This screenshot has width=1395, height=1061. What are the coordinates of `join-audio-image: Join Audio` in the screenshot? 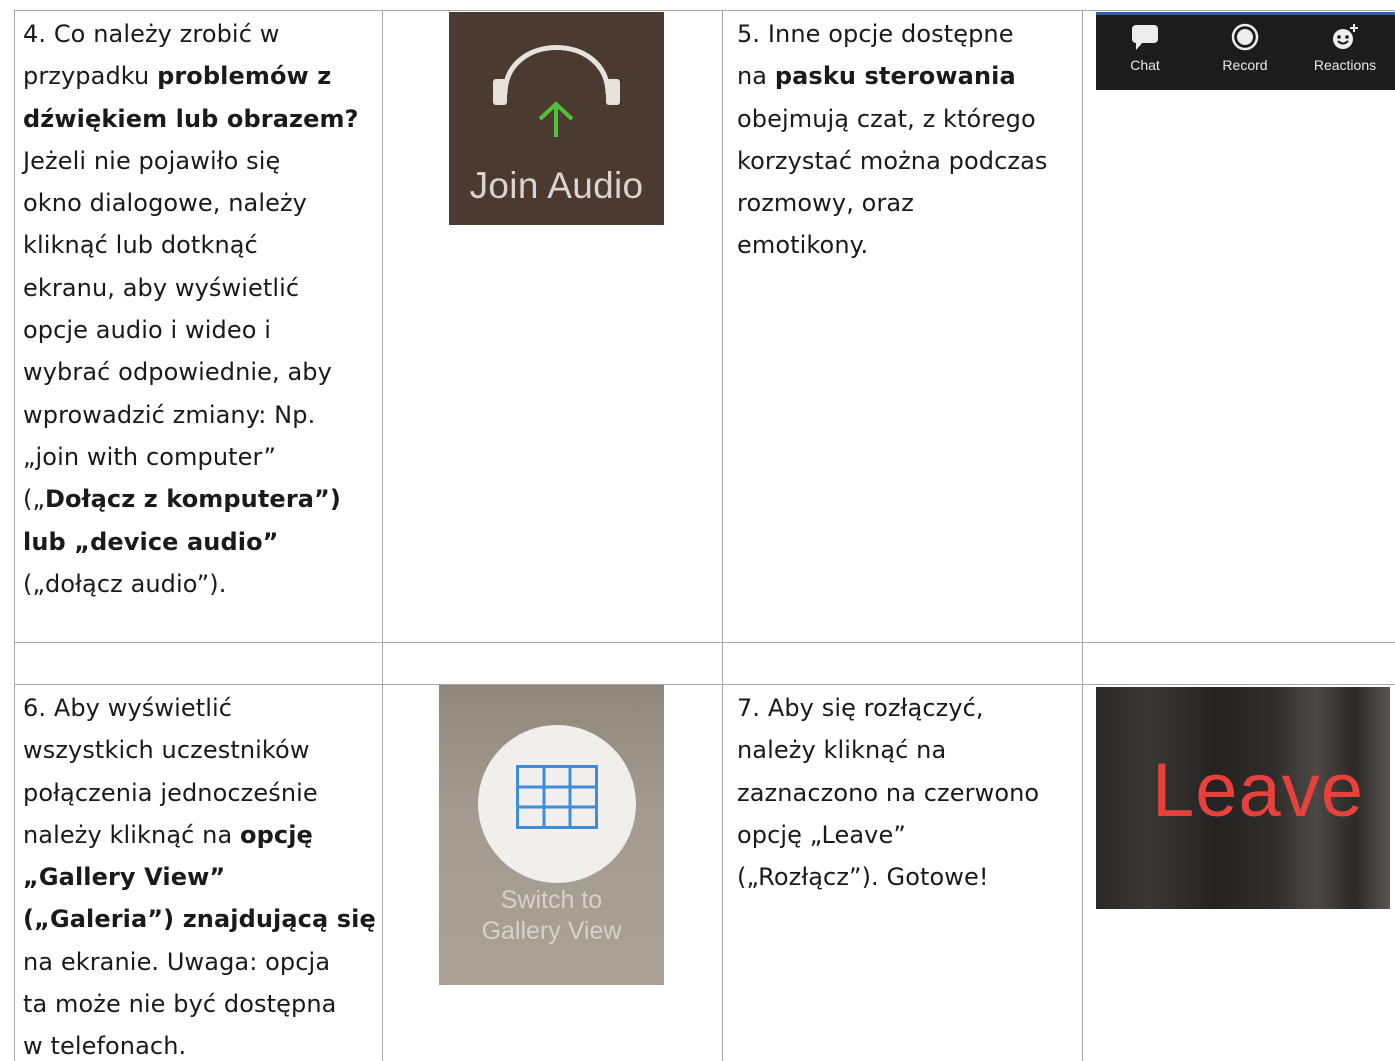 It's located at (556, 118).